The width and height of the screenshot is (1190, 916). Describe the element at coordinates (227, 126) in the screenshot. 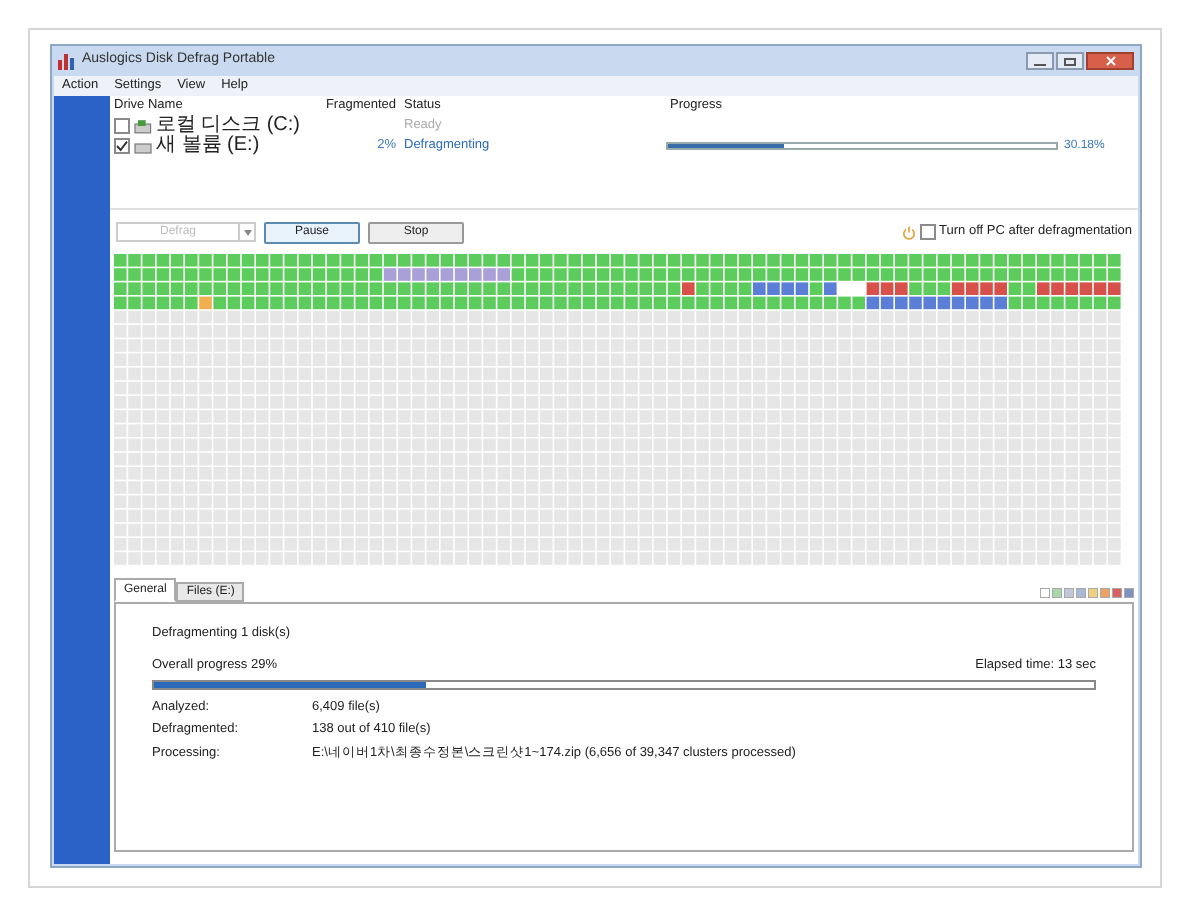

I see `drive-name: 로컬 디스크 (C:)` at that location.